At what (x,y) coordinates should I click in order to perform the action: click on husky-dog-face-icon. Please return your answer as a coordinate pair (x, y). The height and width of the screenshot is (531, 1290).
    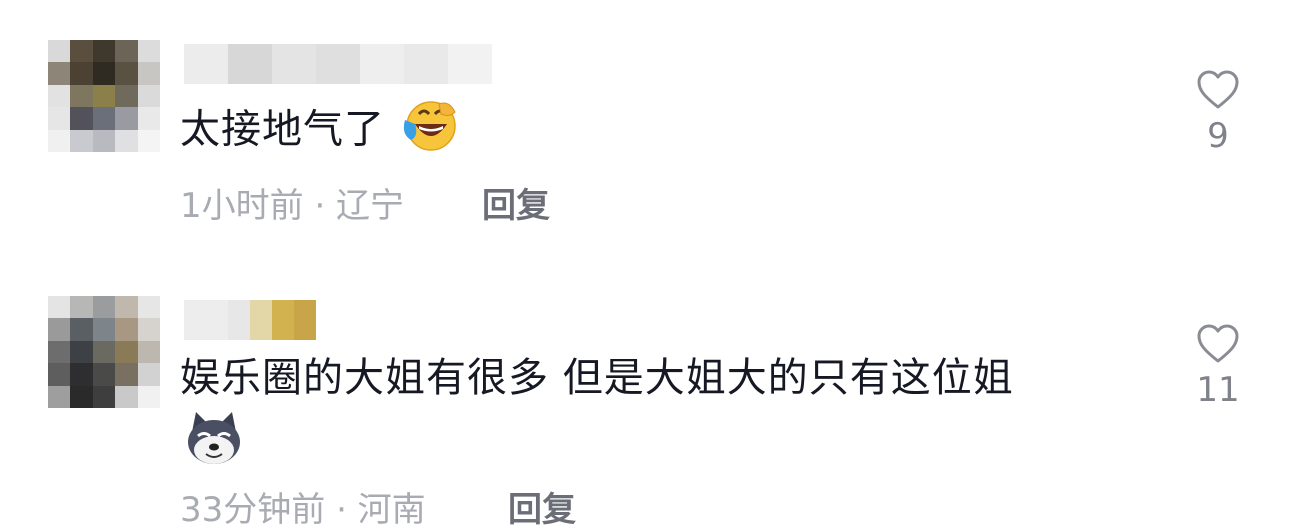
    Looking at the image, I should click on (214, 440).